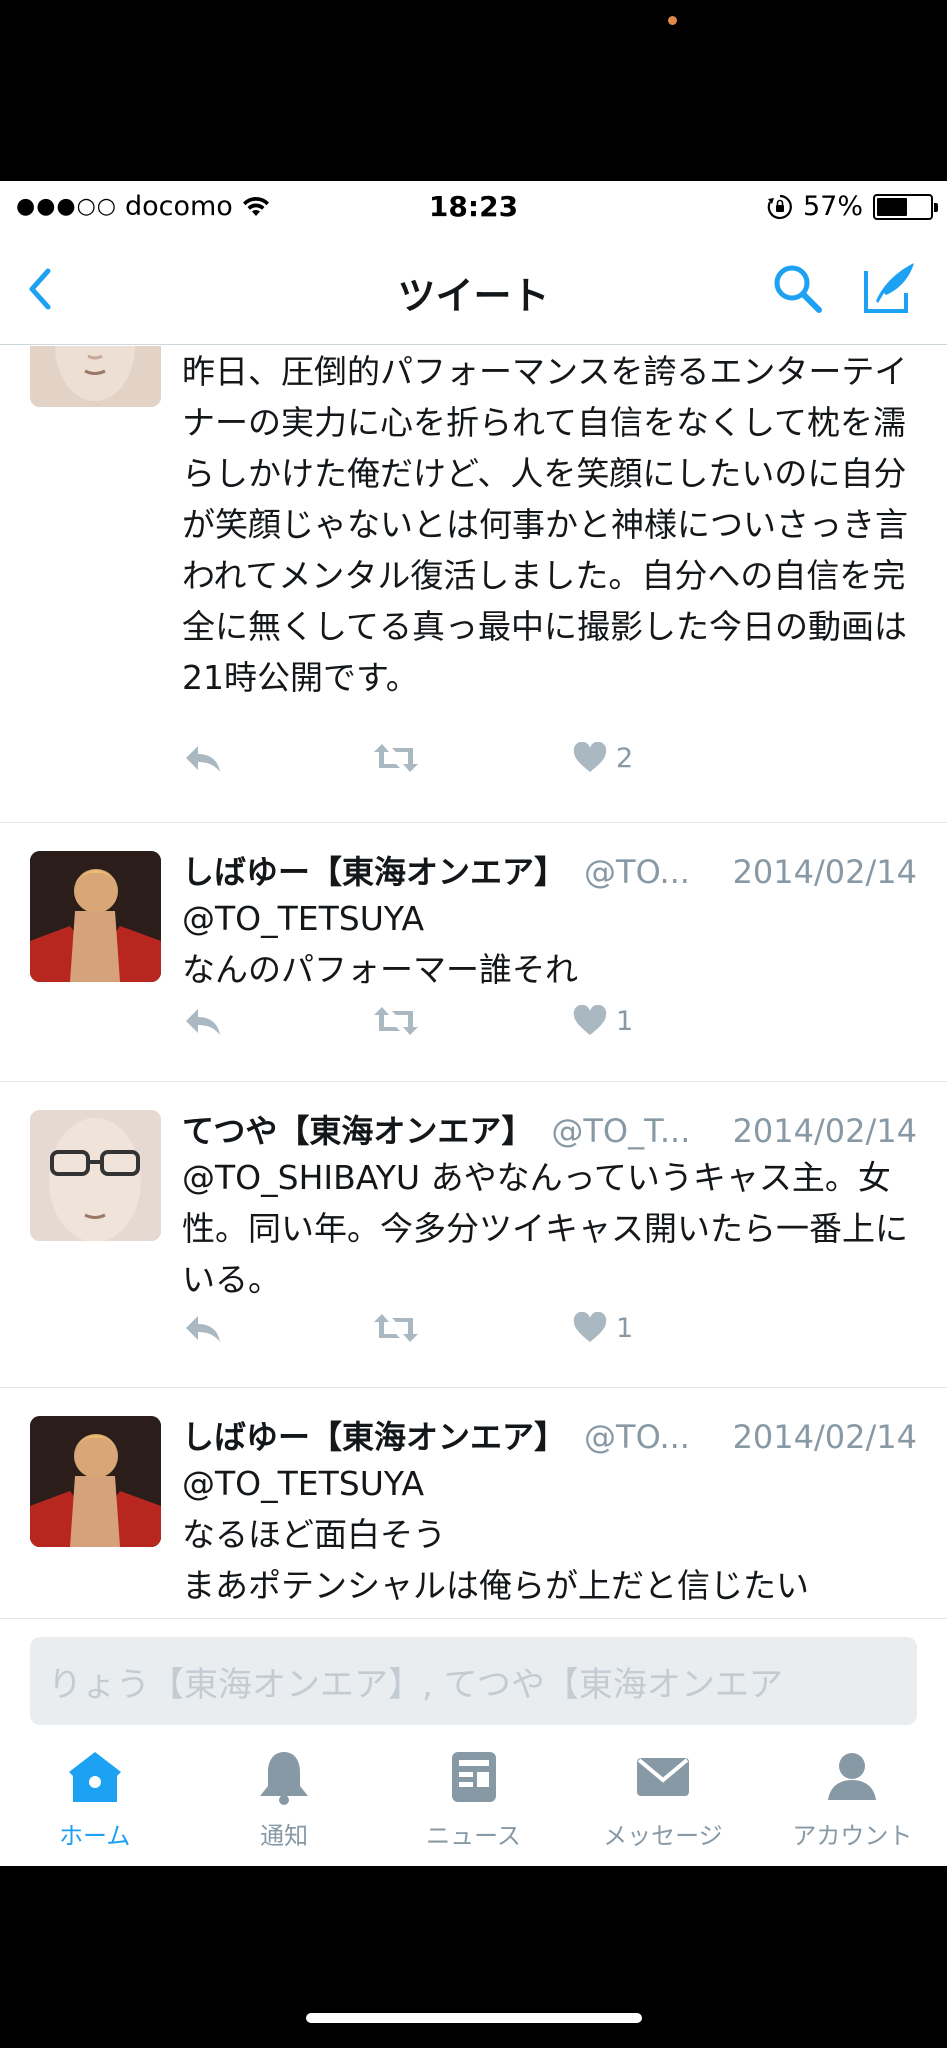  What do you see at coordinates (415, 1684) in the screenshot?
I see `reply-placeholder: りょう【東海オンエア】, てつや【東海オンエア` at bounding box center [415, 1684].